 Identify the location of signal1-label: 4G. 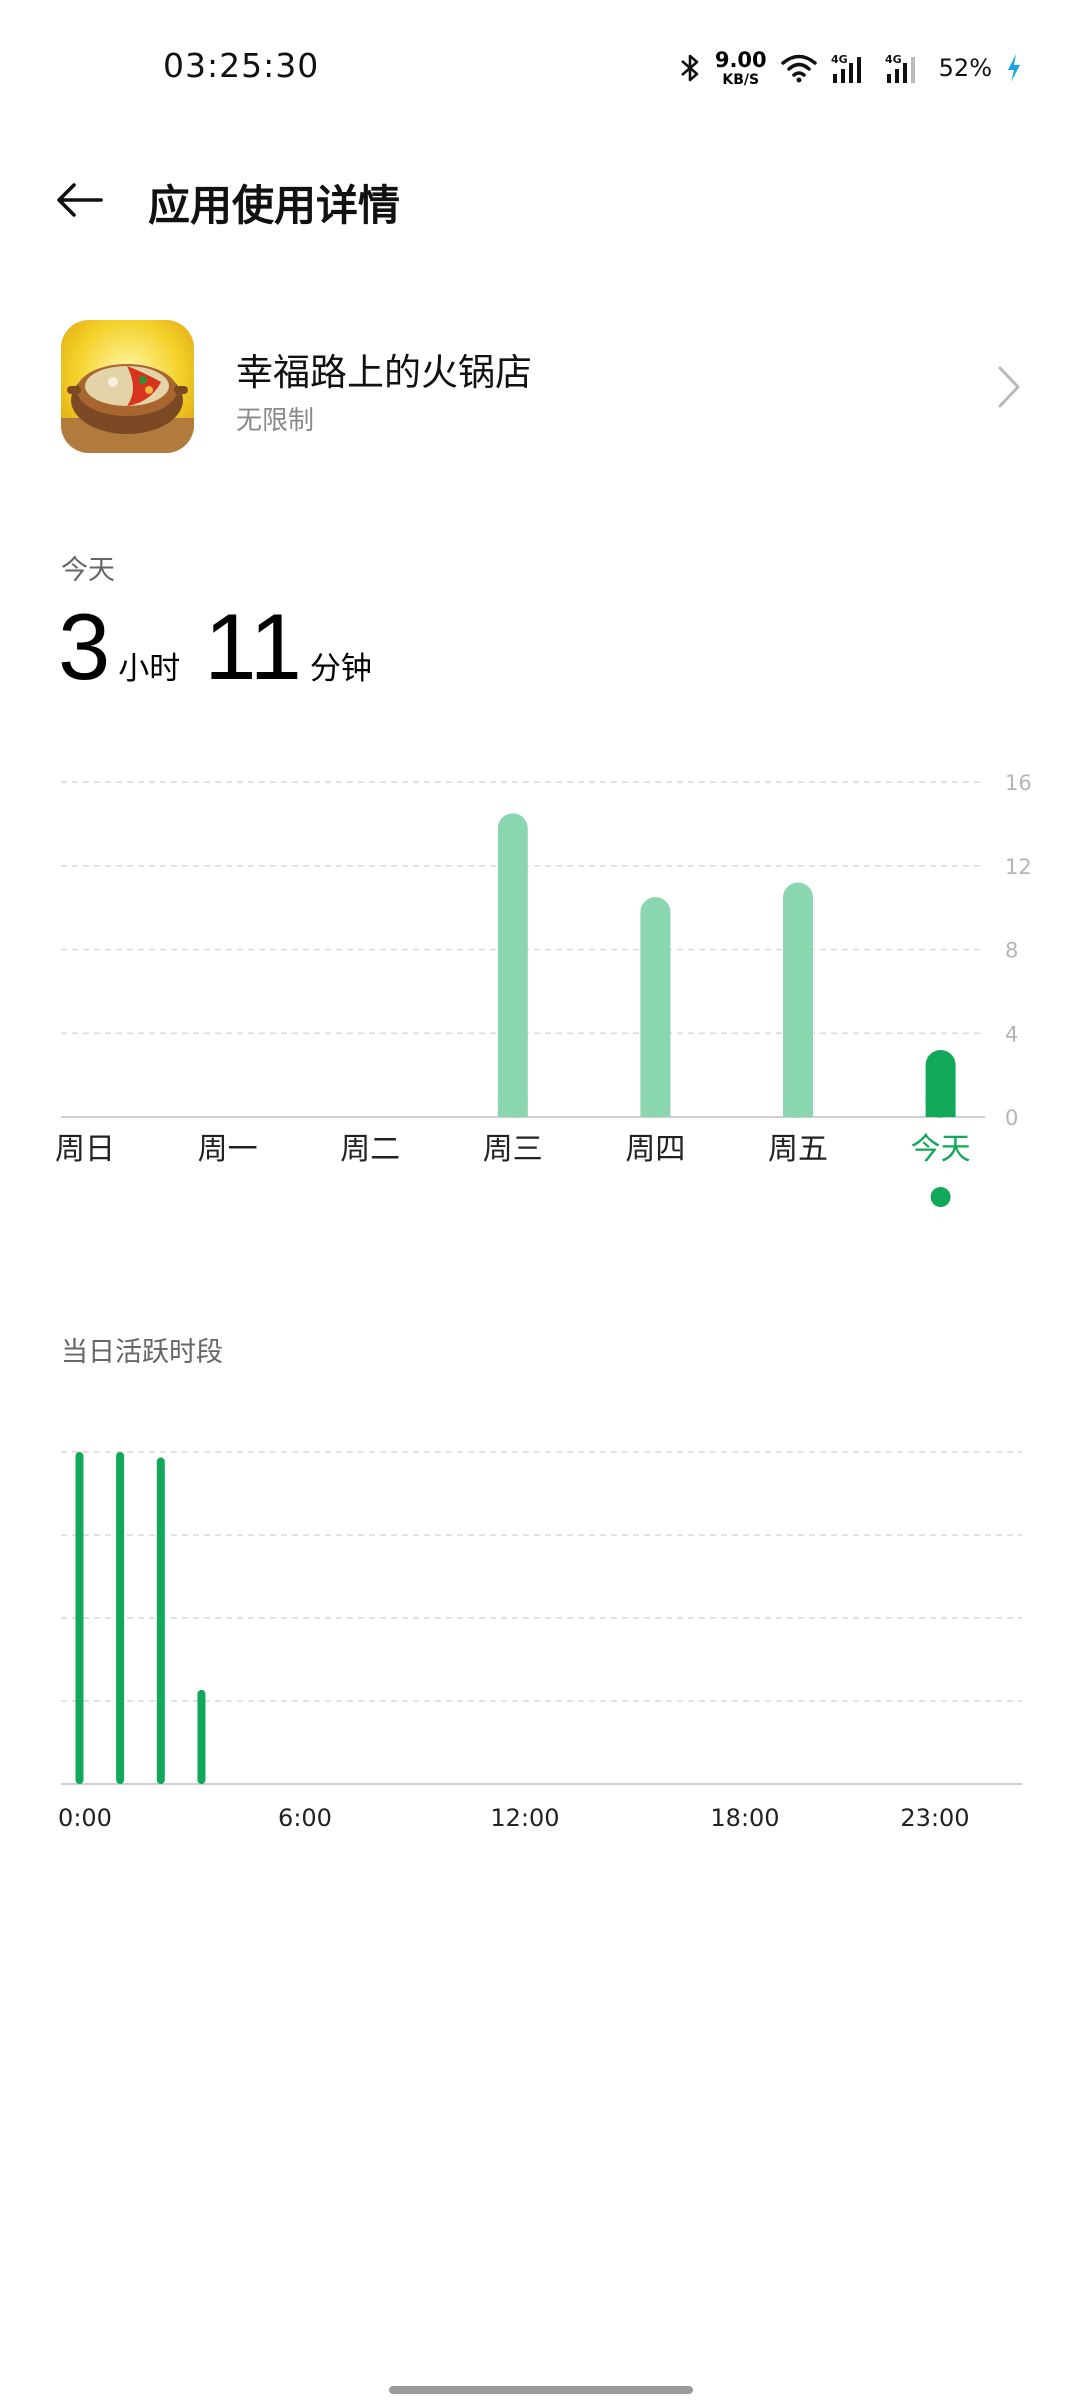
(839, 59).